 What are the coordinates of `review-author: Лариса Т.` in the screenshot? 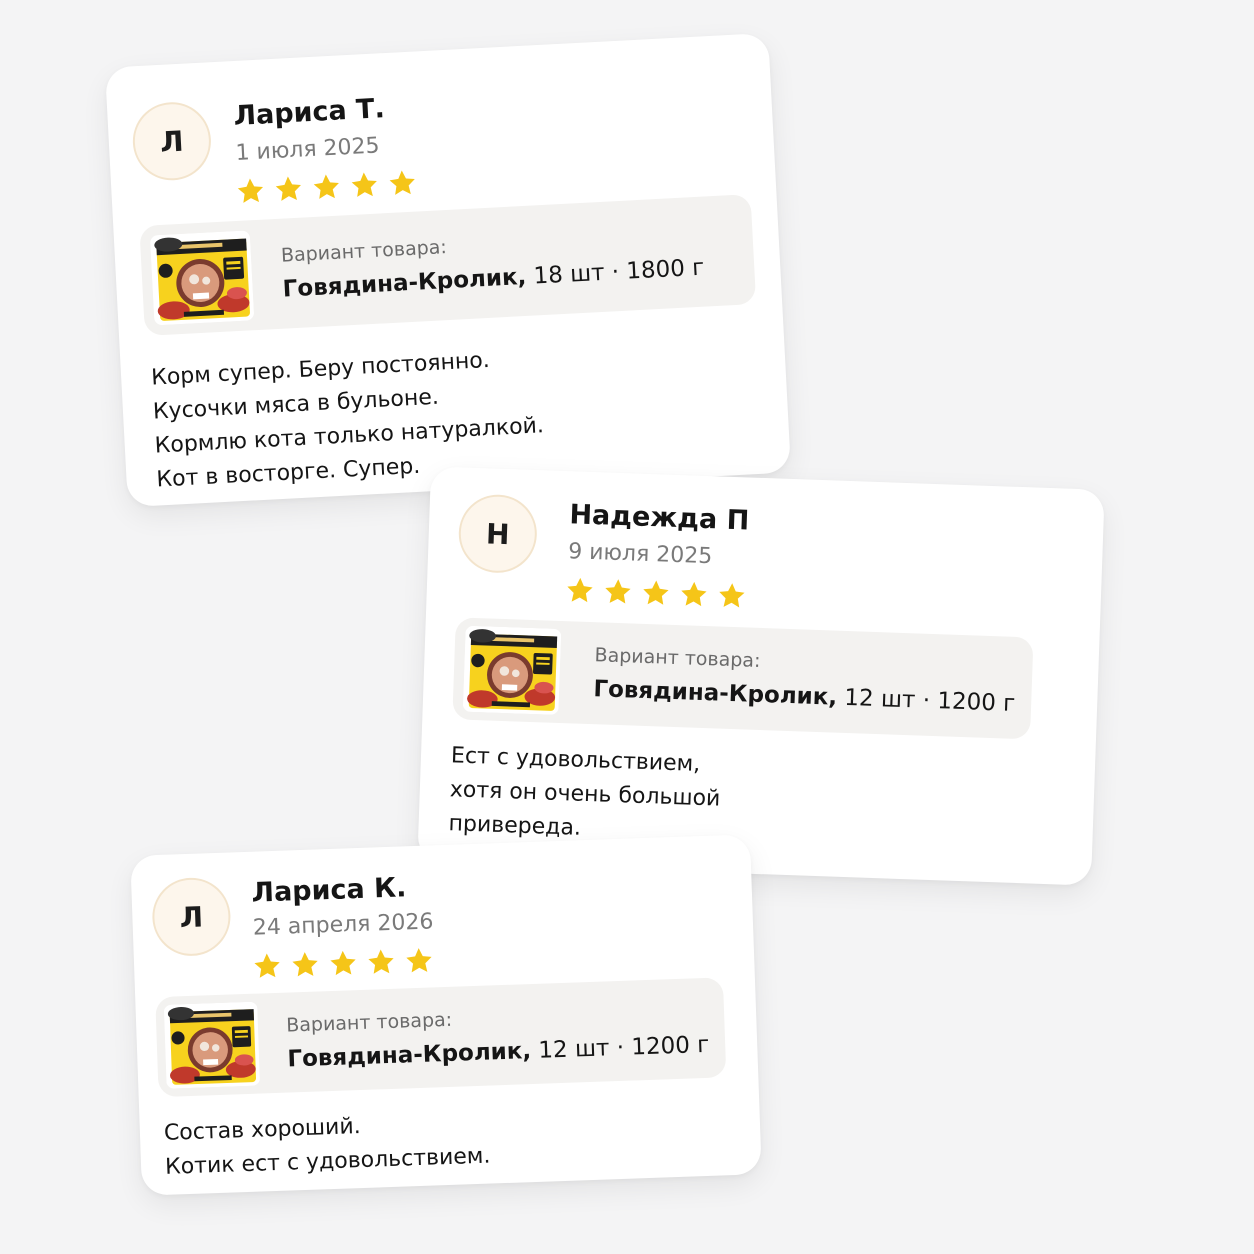 It's located at (309, 112).